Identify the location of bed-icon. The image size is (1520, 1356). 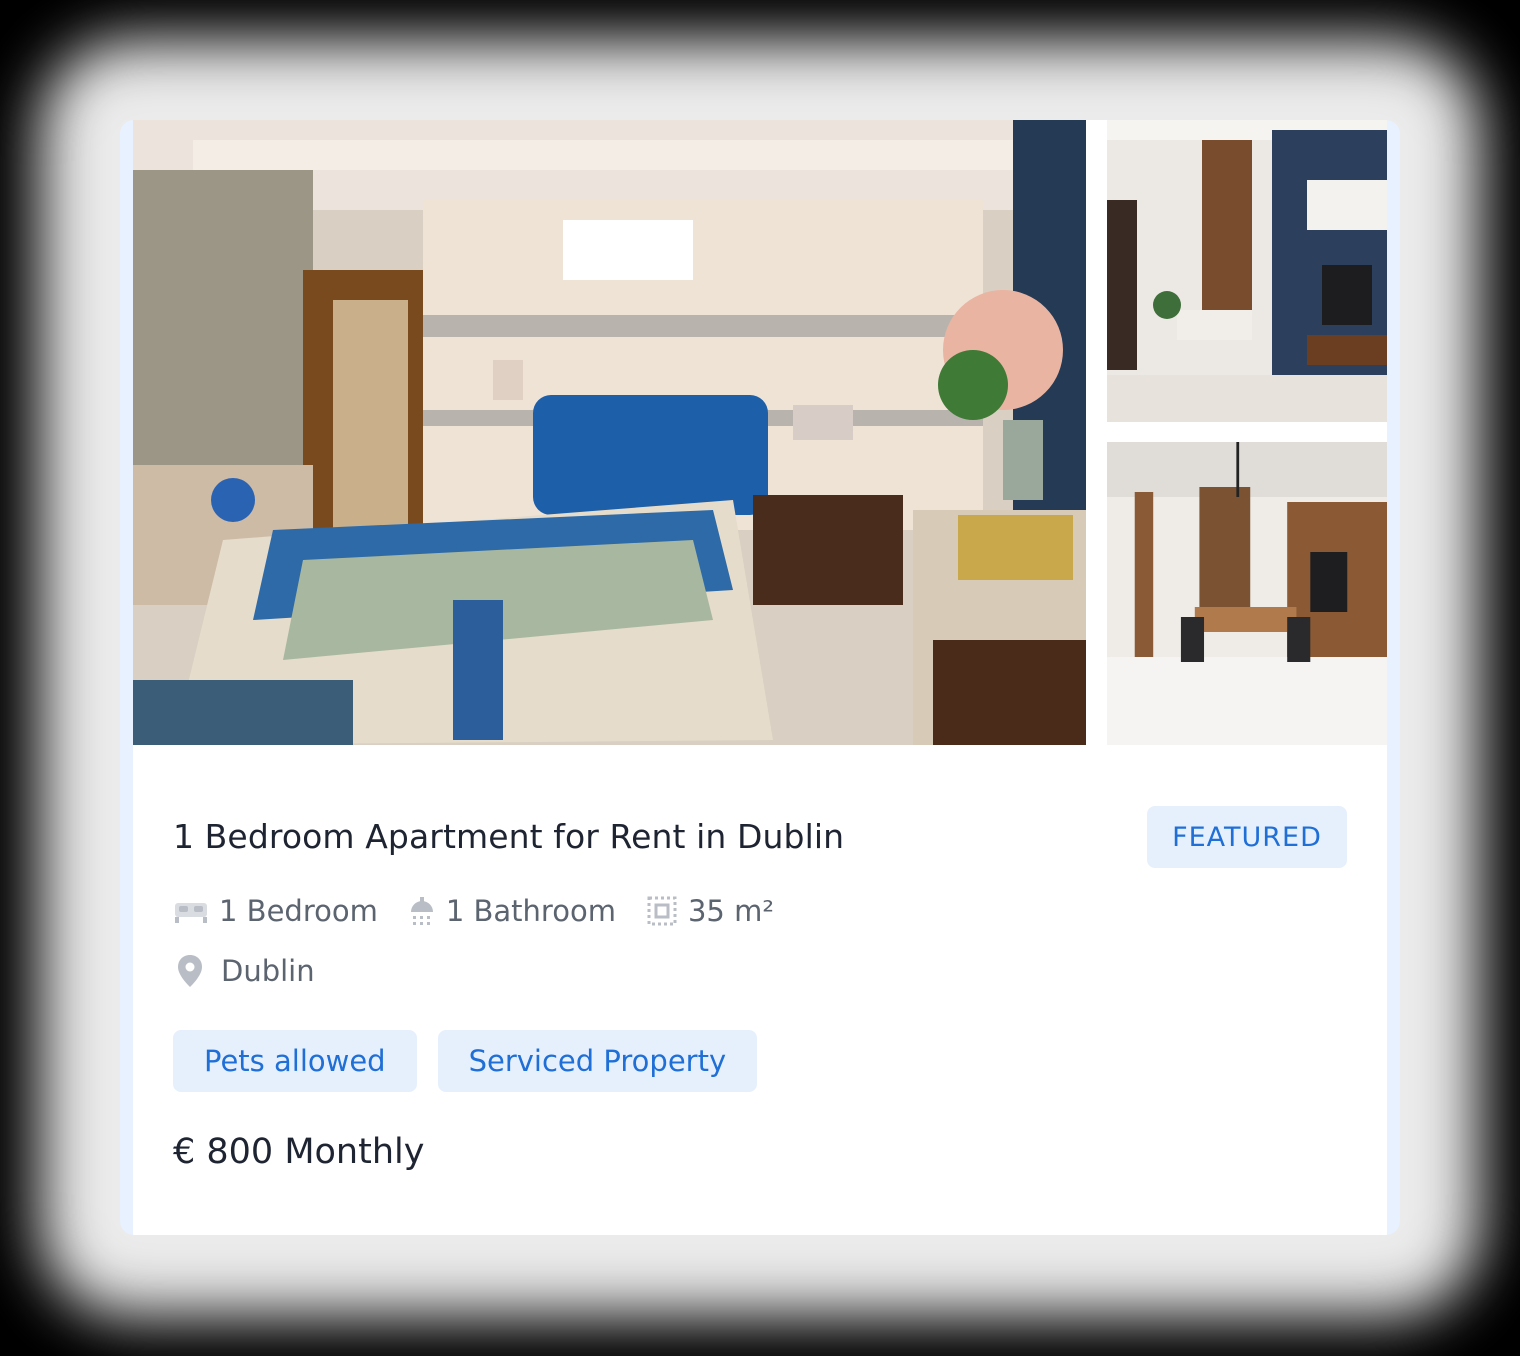
(191, 911).